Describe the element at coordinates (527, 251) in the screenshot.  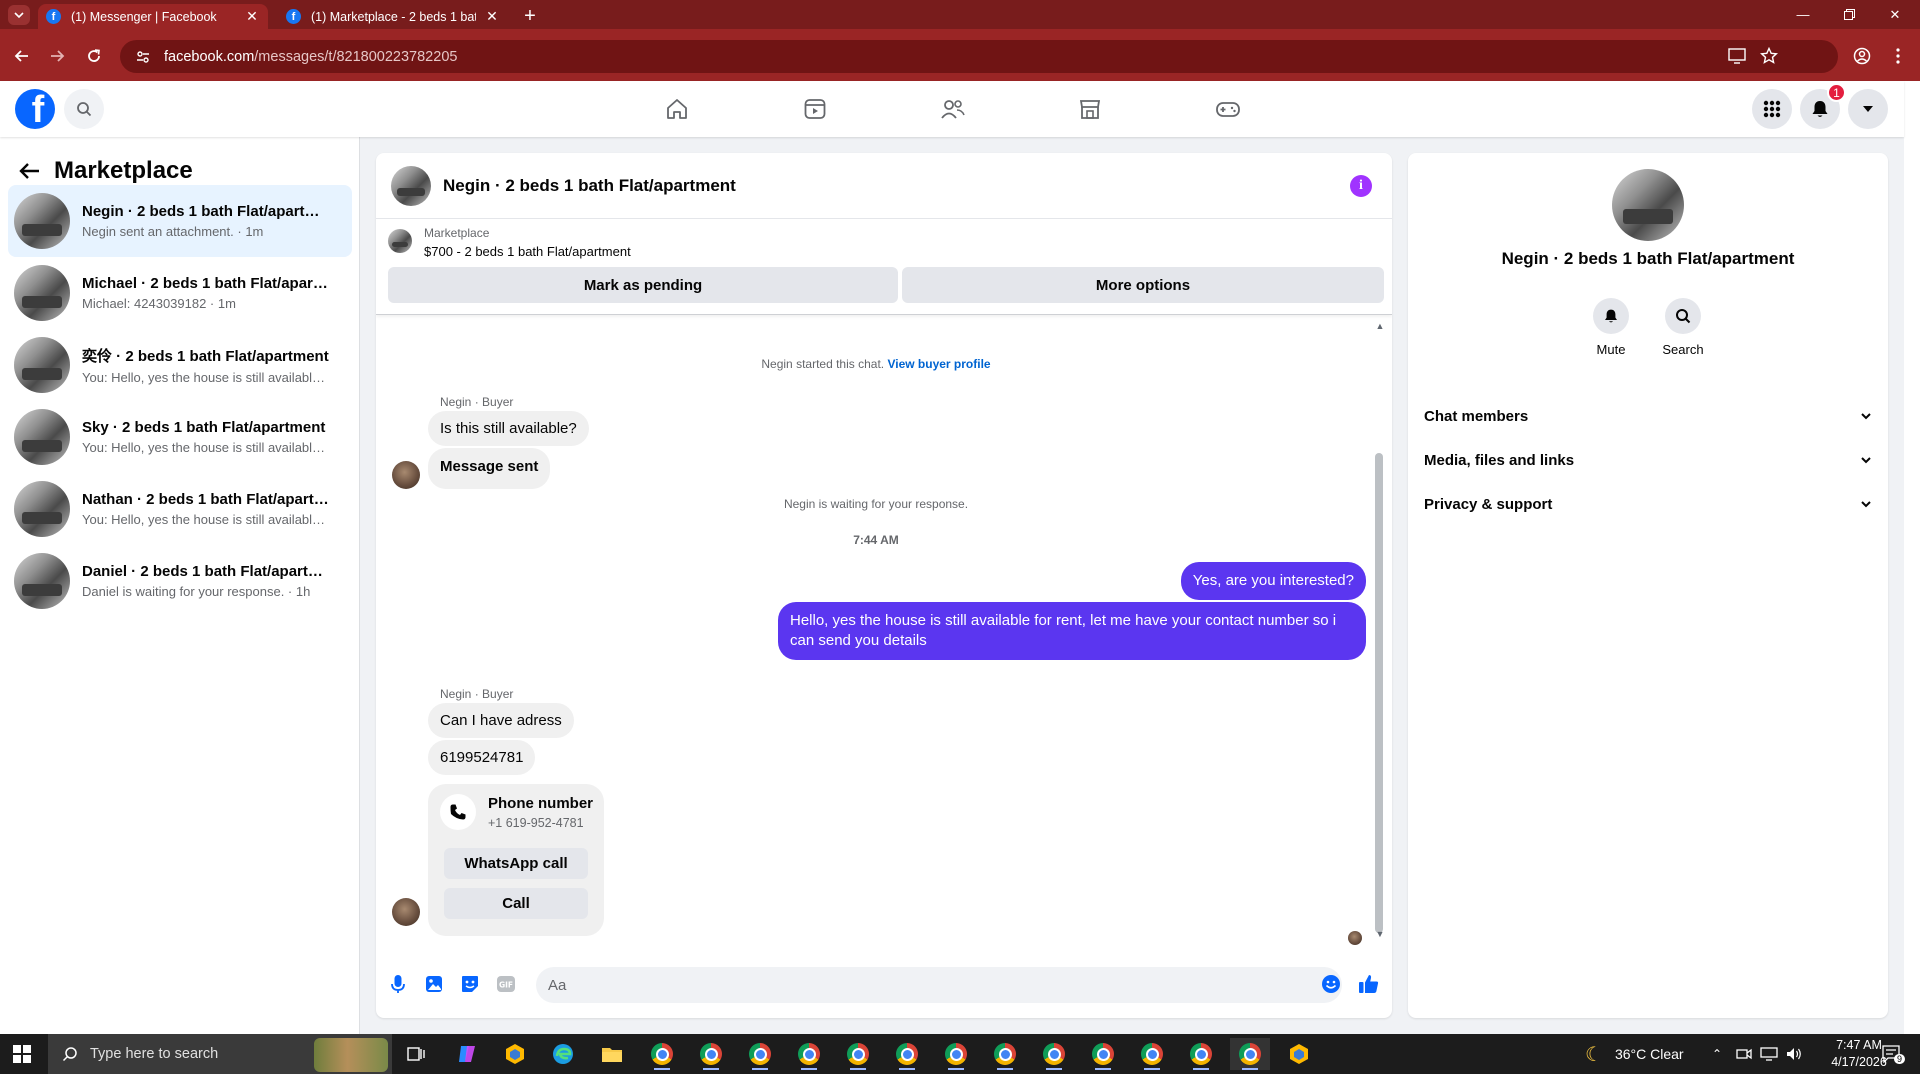
I see `listing-price: $700 - 2 beds 1 bath Flat/apartment` at that location.